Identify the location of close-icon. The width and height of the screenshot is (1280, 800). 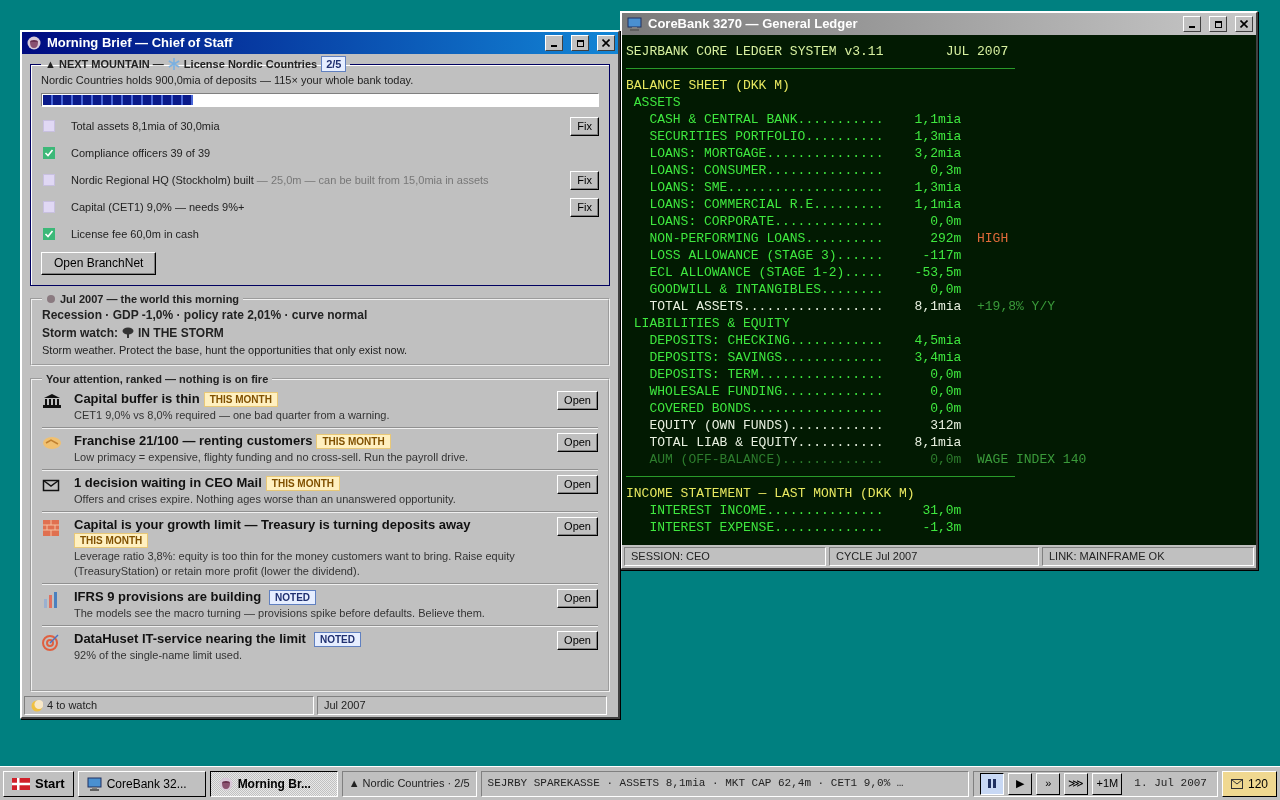
(1244, 24).